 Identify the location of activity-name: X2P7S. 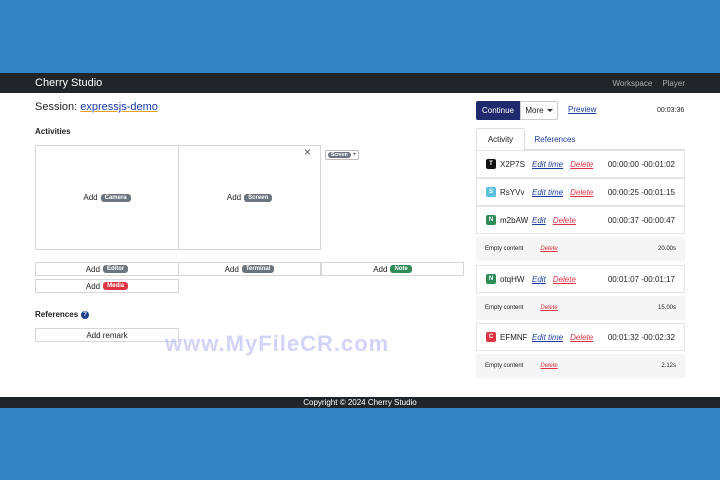
(512, 164).